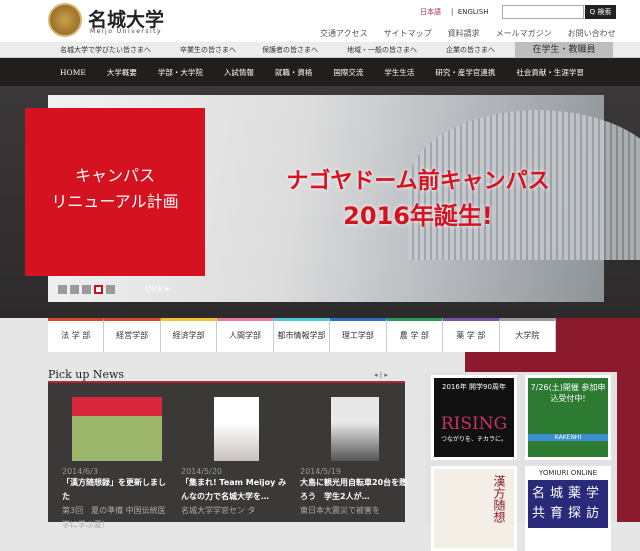  Describe the element at coordinates (430, 12) in the screenshot. I see `lang-japanese: 日本語` at that location.